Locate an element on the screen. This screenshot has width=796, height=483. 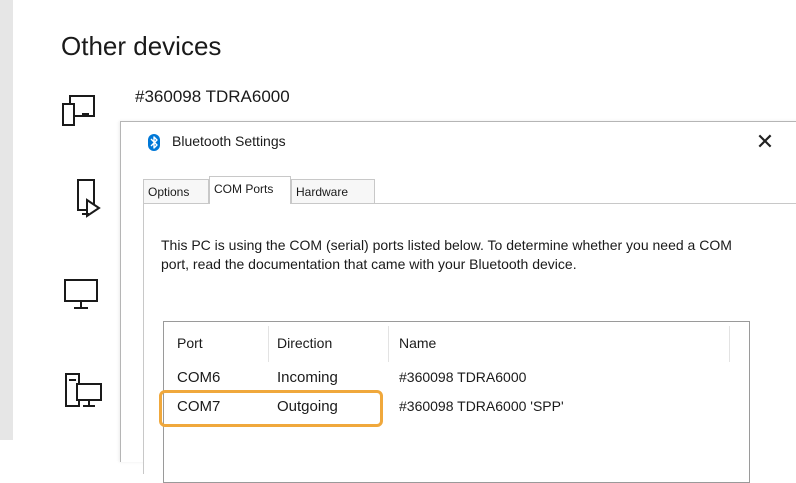
phone-device-icon is located at coordinates (80, 112).